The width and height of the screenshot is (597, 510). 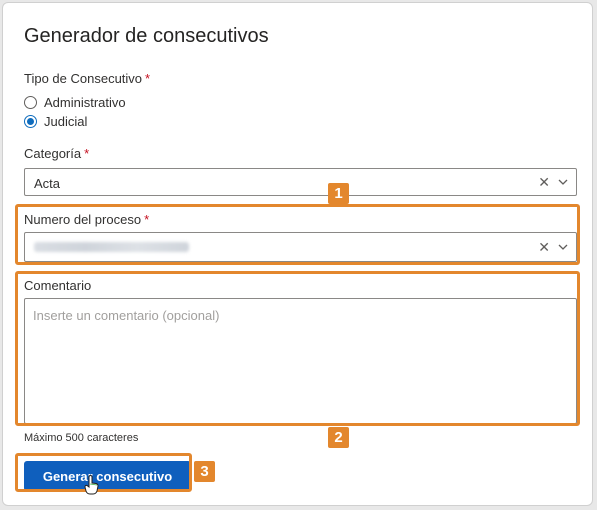 What do you see at coordinates (91, 485) in the screenshot?
I see `hand-cursor-icon` at bounding box center [91, 485].